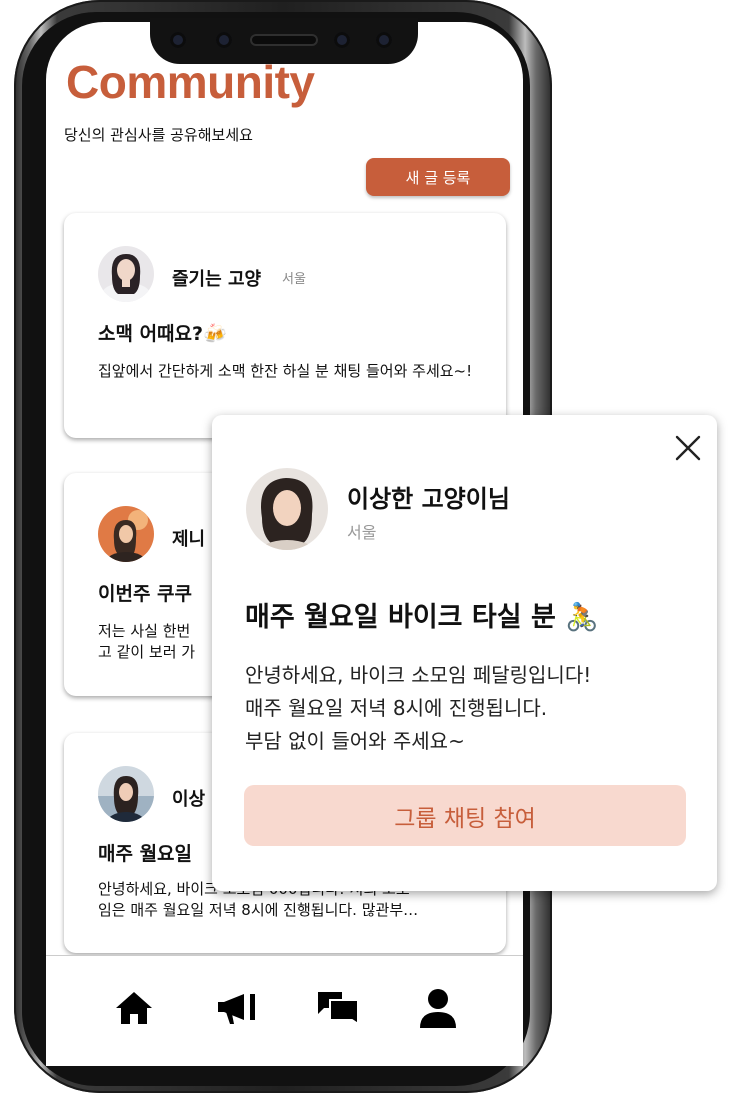 This screenshot has height=1095, width=735. I want to click on post-title: 이번주 쿠쿠, so click(145, 594).